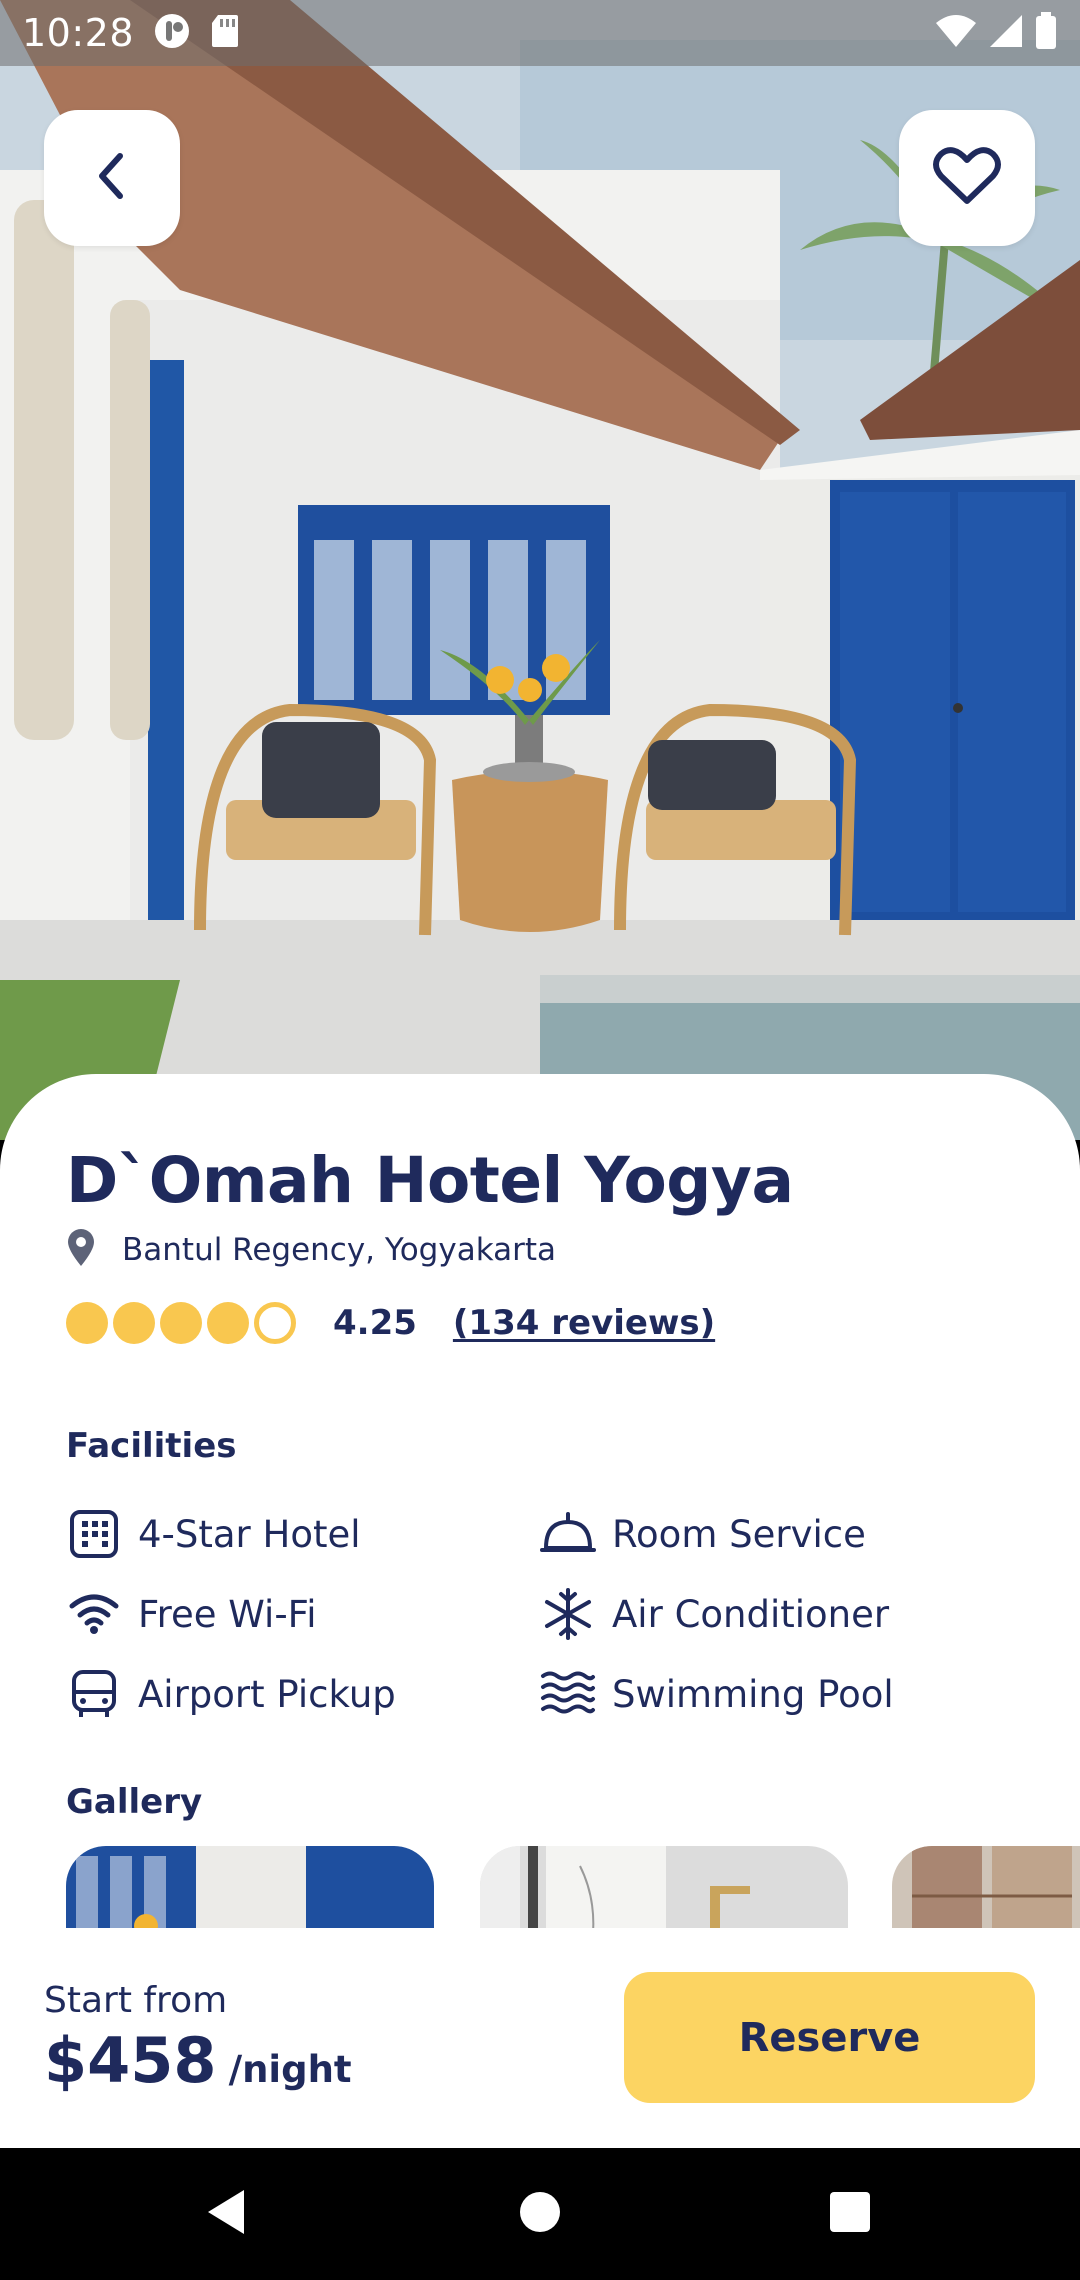  I want to click on map-pin-icon, so click(81, 1250).